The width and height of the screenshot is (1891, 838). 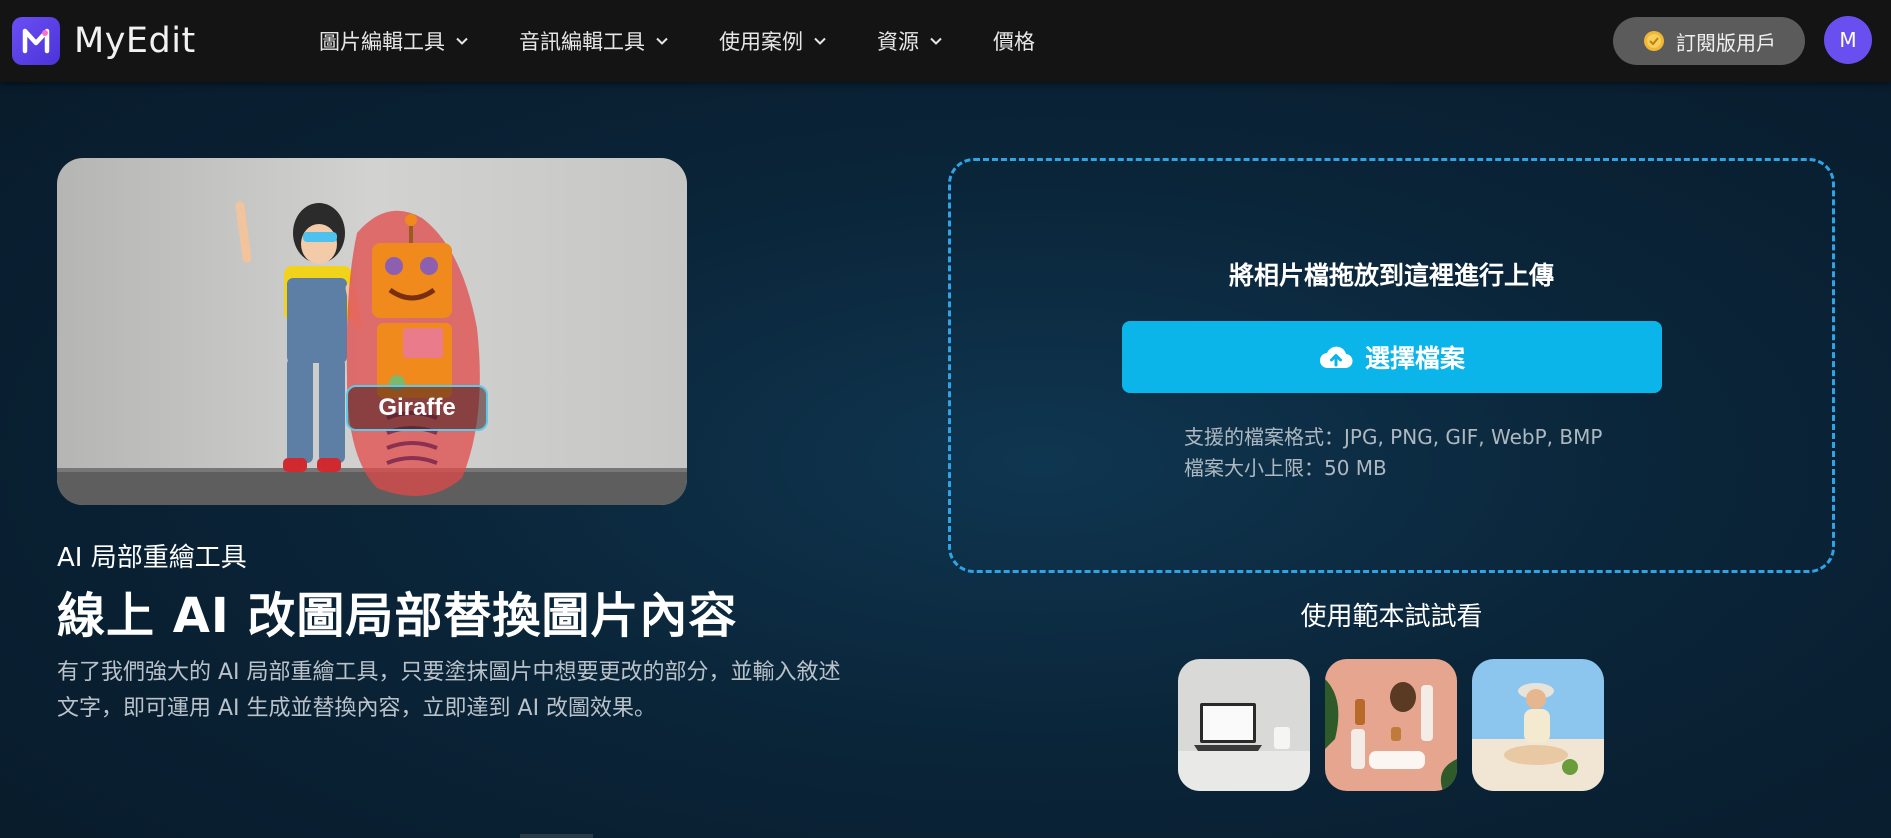 I want to click on nav-use-cases: 使用案例, so click(x=773, y=41).